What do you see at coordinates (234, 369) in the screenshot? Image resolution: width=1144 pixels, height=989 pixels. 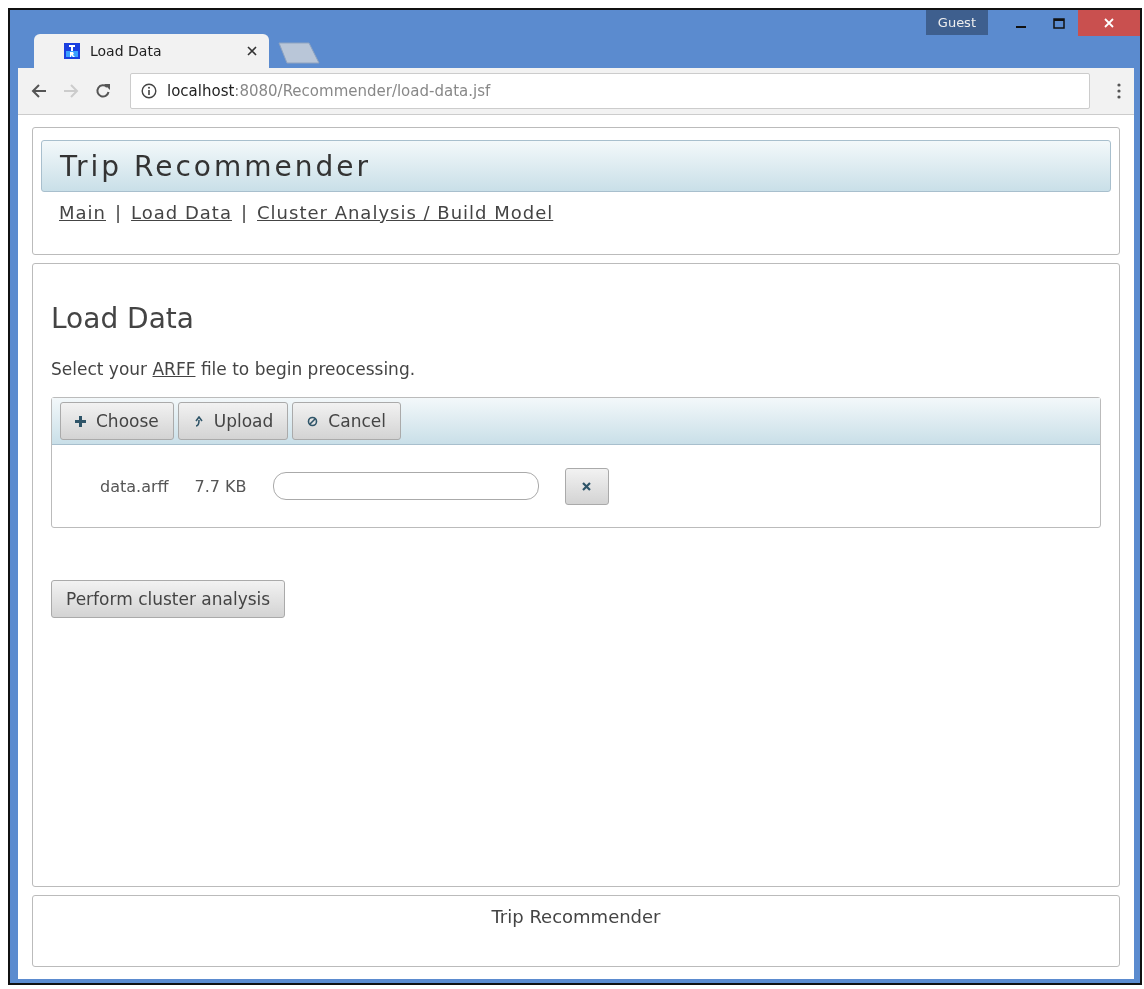 I see `intro-text: Select your ARFF file to begin preocessing.` at bounding box center [234, 369].